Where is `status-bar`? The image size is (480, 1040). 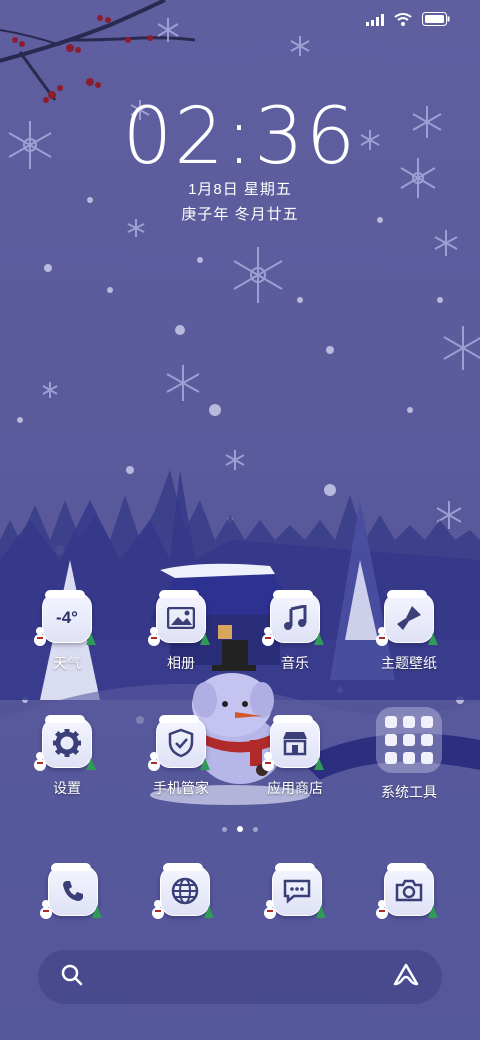 status-bar is located at coordinates (240, 20).